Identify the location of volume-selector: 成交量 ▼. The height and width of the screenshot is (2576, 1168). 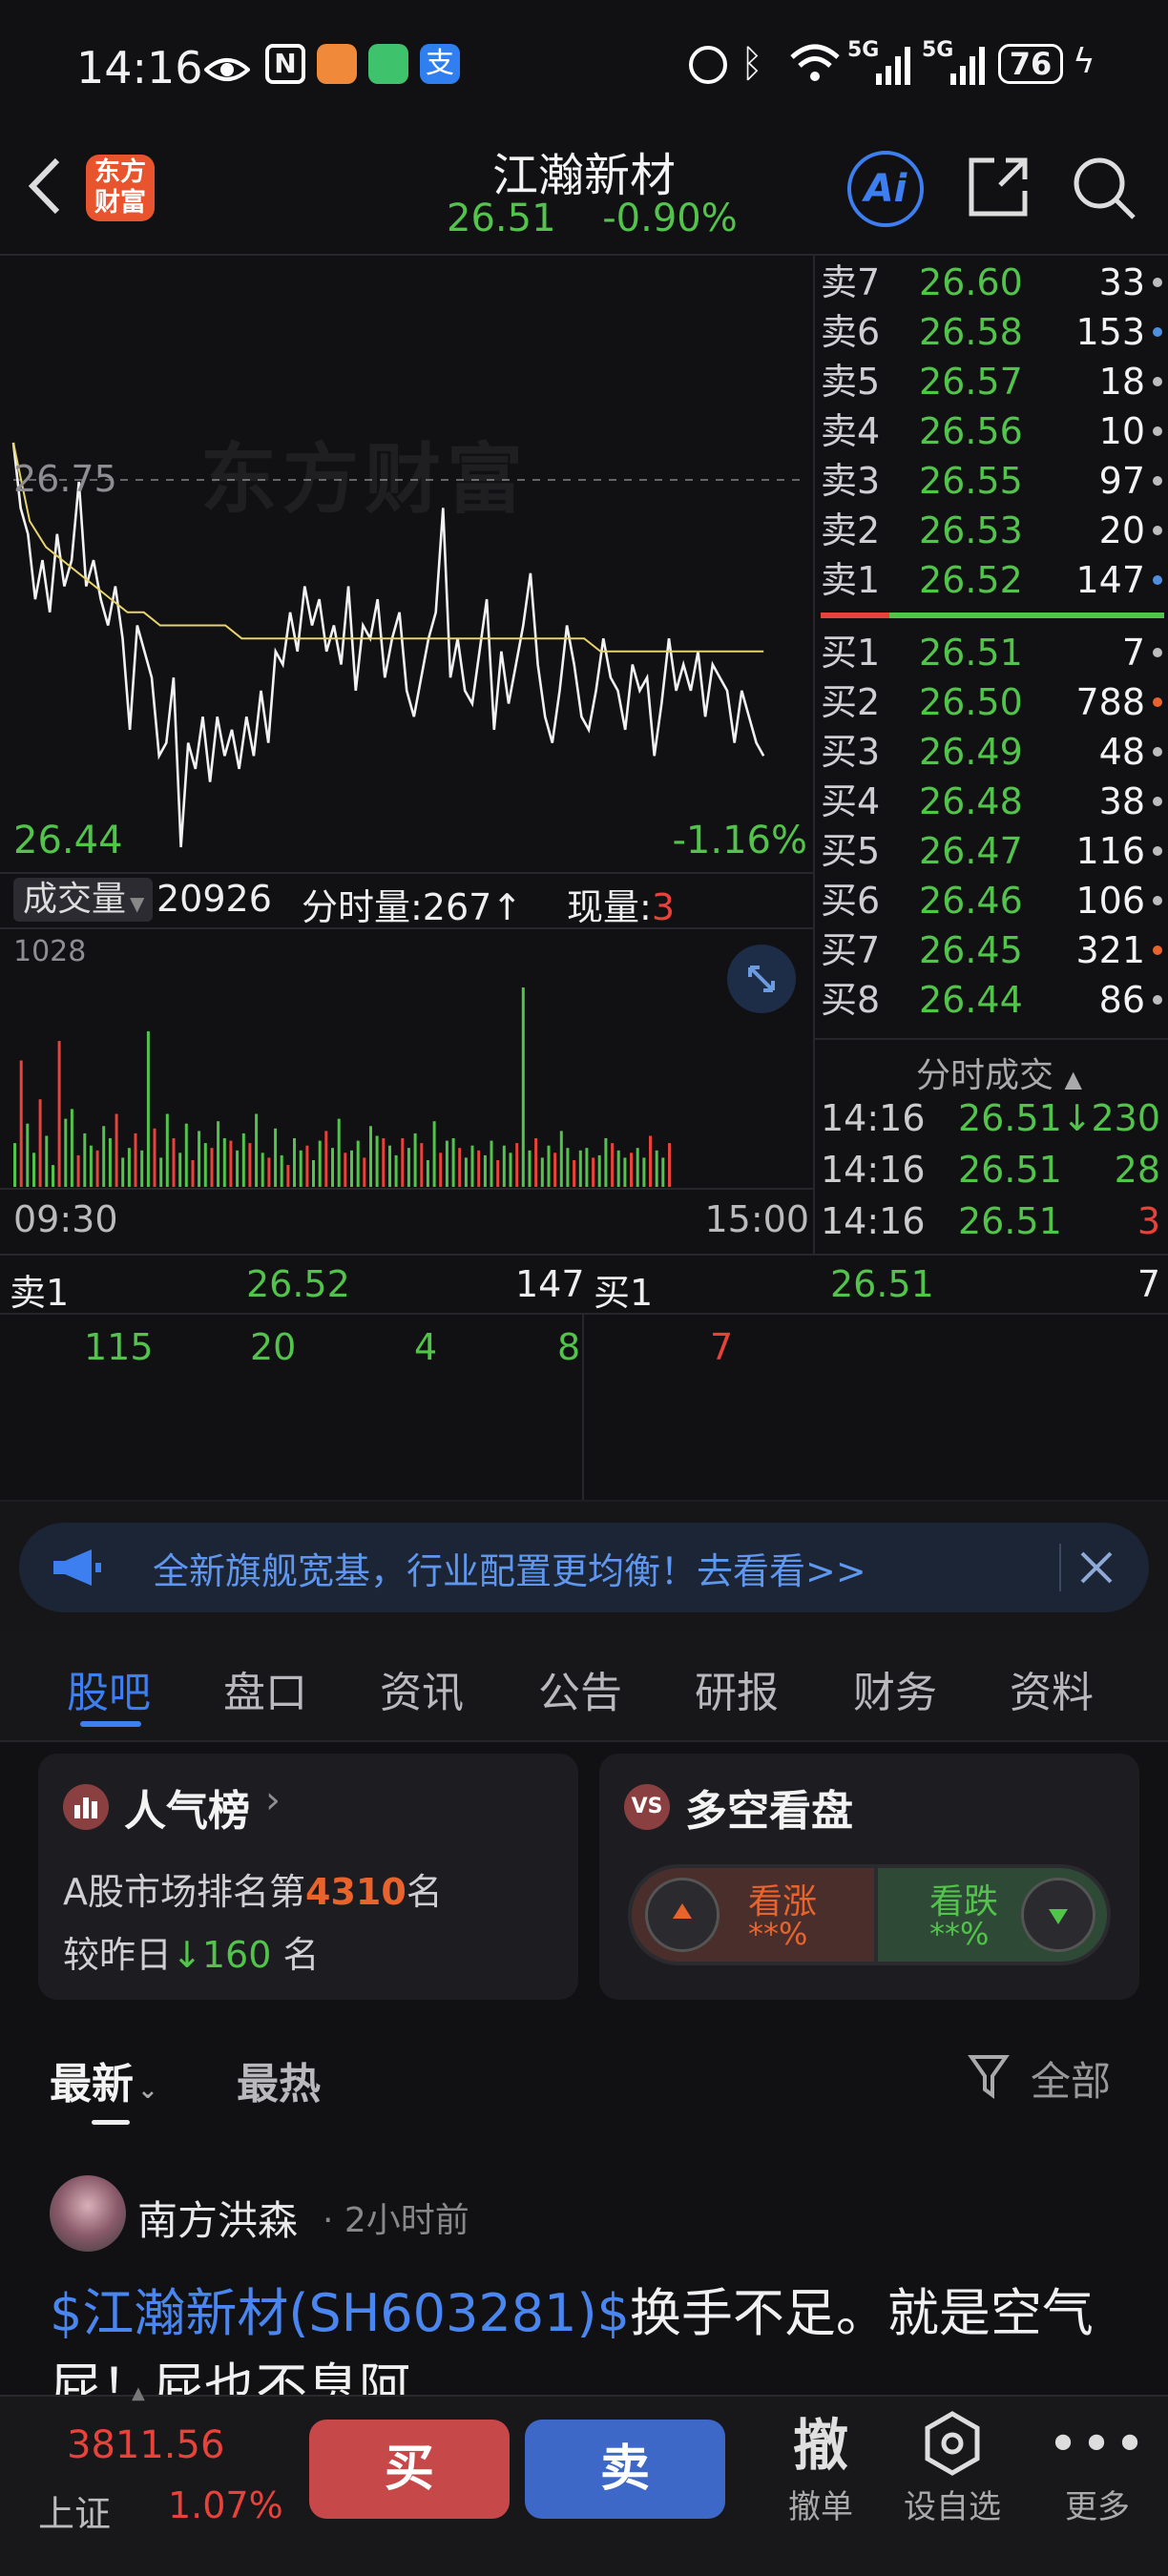
(83, 900).